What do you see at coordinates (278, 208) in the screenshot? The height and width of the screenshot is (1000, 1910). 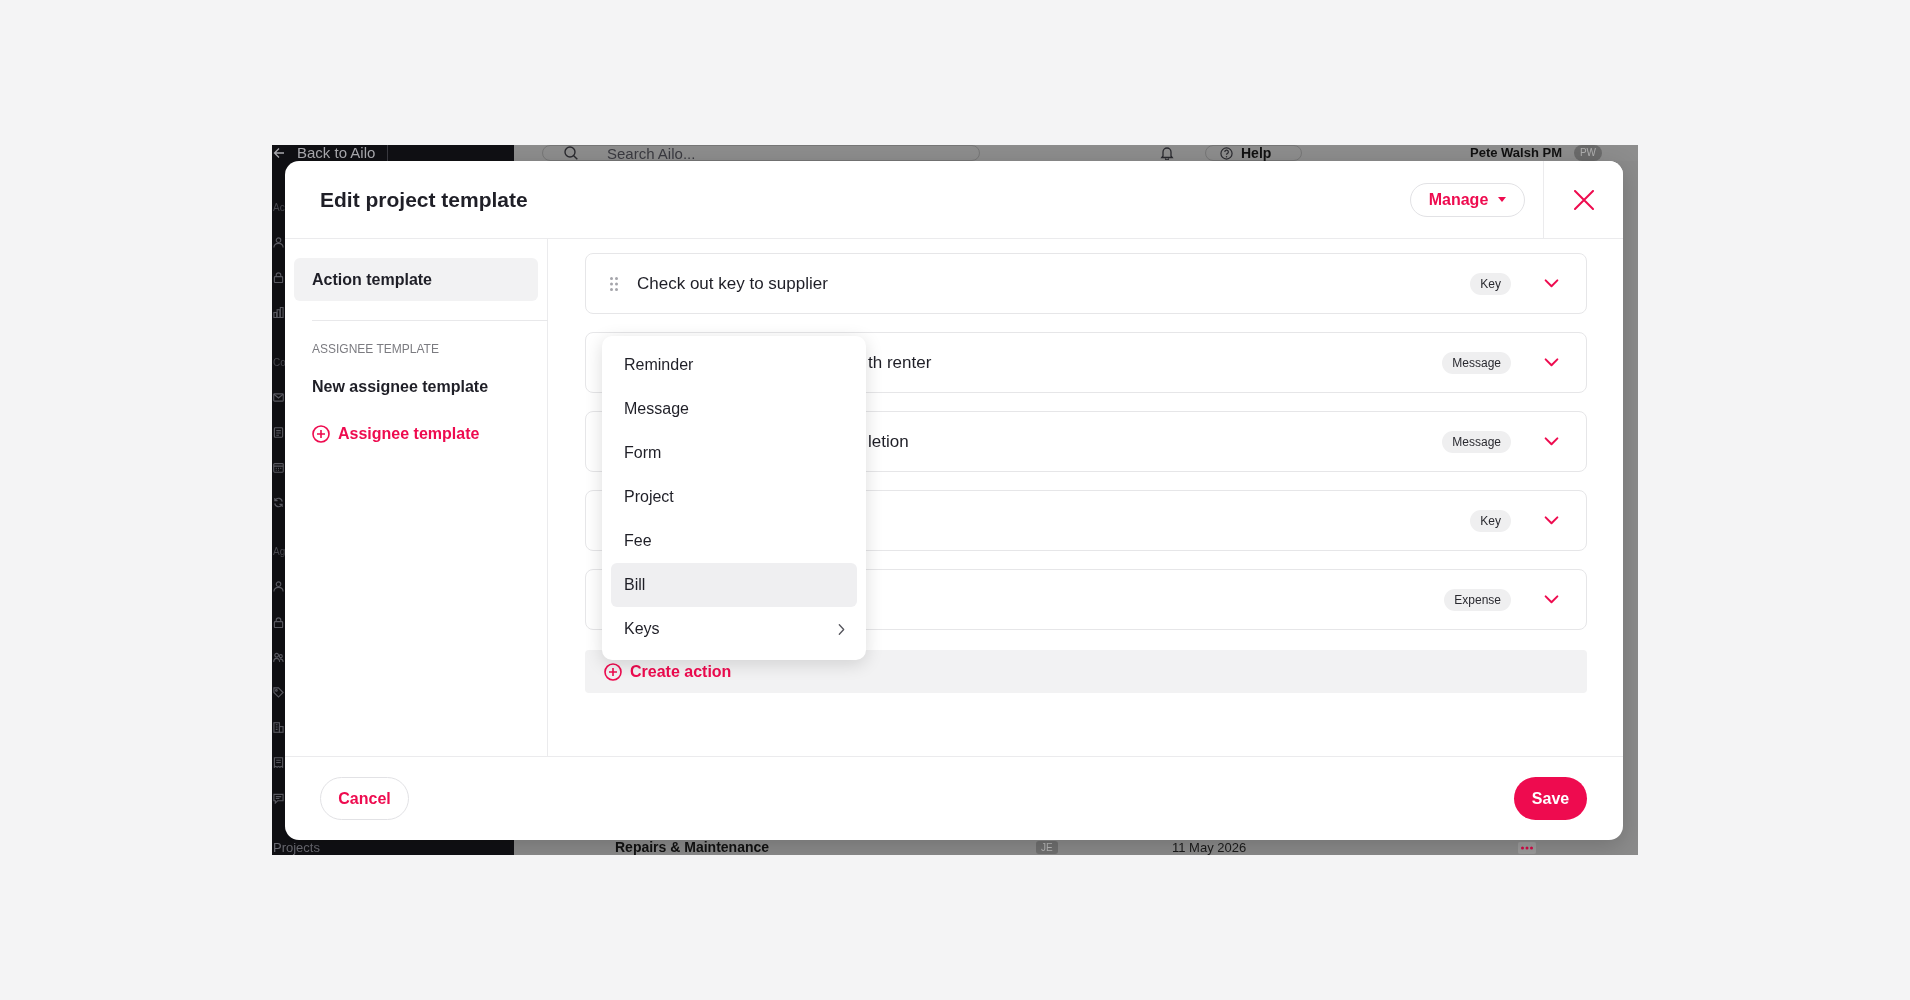 I see `nav-section-heading: Ac` at bounding box center [278, 208].